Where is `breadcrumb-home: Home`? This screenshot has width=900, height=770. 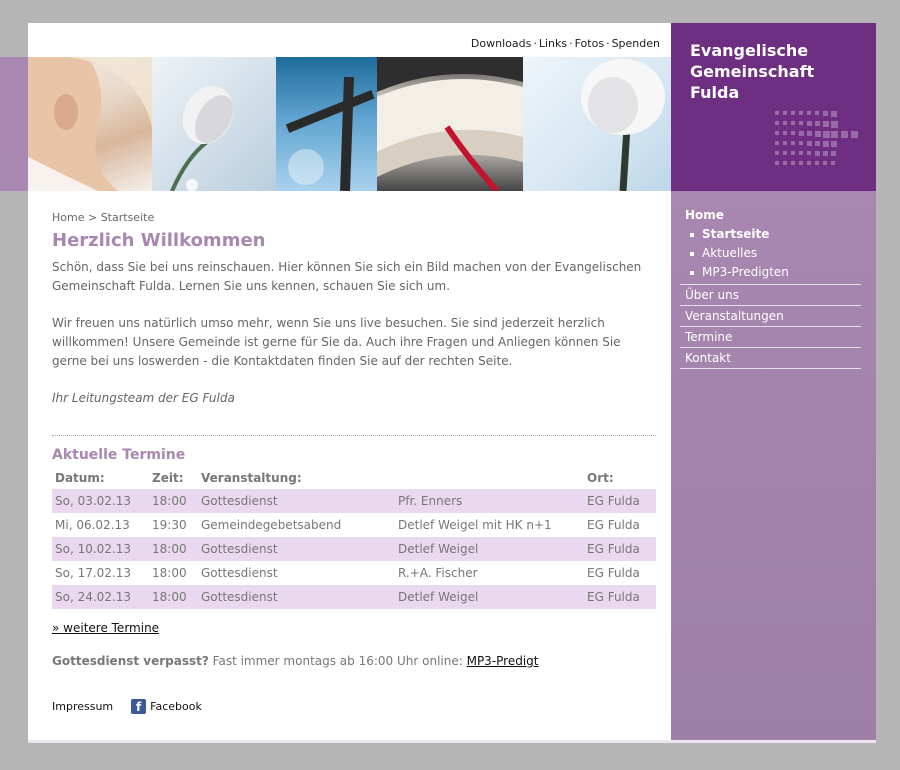
breadcrumb-home: Home is located at coordinates (68, 217).